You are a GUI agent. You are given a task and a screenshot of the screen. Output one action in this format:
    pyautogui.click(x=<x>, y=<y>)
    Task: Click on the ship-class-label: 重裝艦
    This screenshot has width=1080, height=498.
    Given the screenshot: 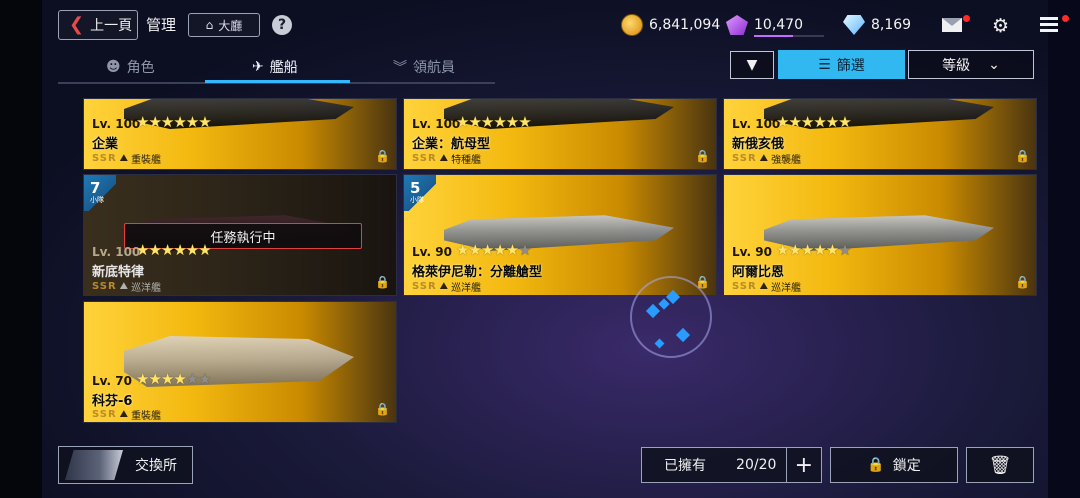 What is the action you would take?
    pyautogui.click(x=146, y=160)
    